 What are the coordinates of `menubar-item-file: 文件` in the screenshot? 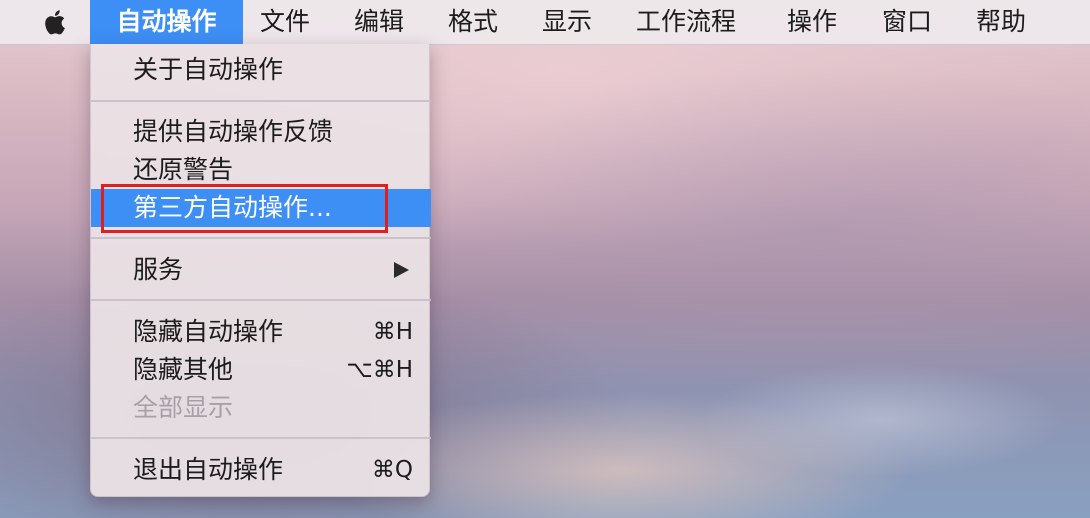 It's located at (285, 22).